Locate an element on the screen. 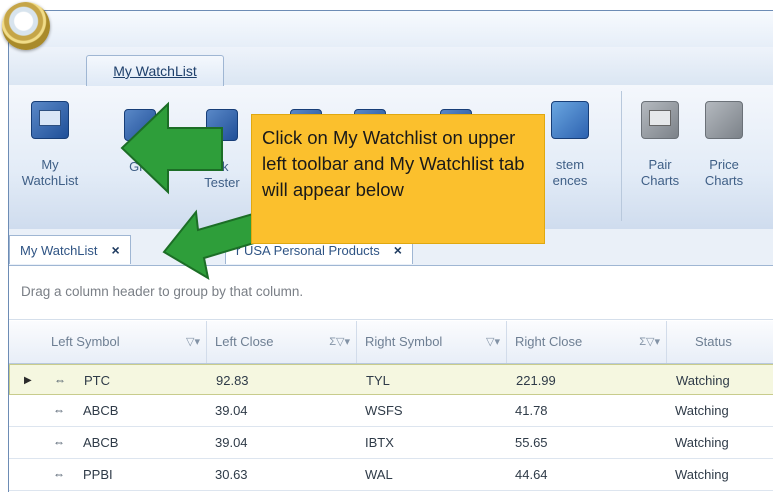  price-charts-button: Price Charts is located at coordinates (724, 145).